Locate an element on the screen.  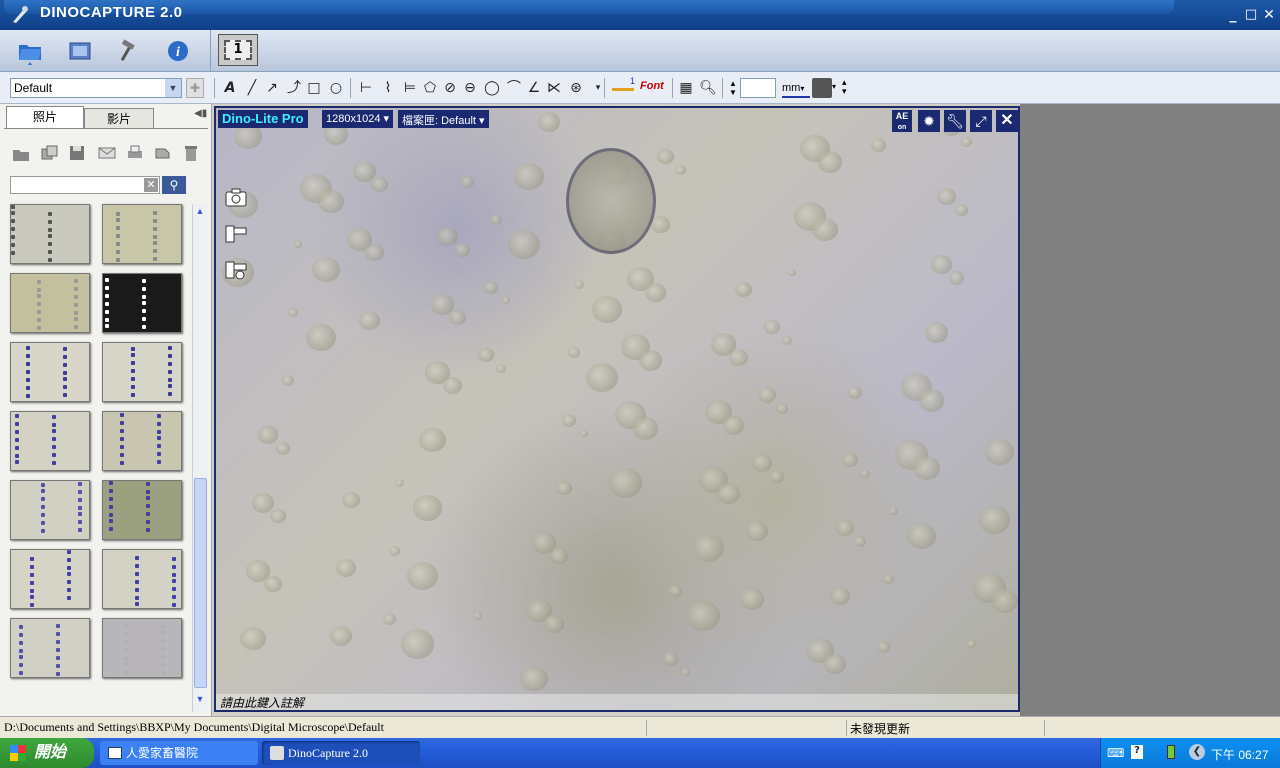
auto-exposure-button: AE on is located at coordinates (902, 121).